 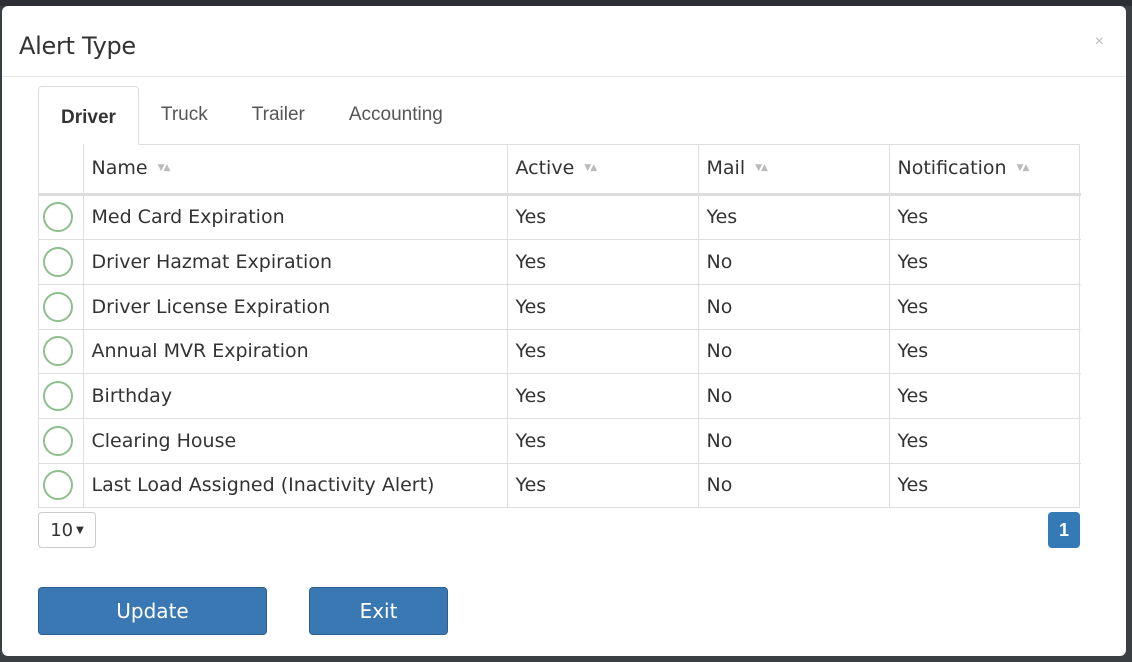 I want to click on table-row: Birthday Yes No Yes, so click(x=560, y=396).